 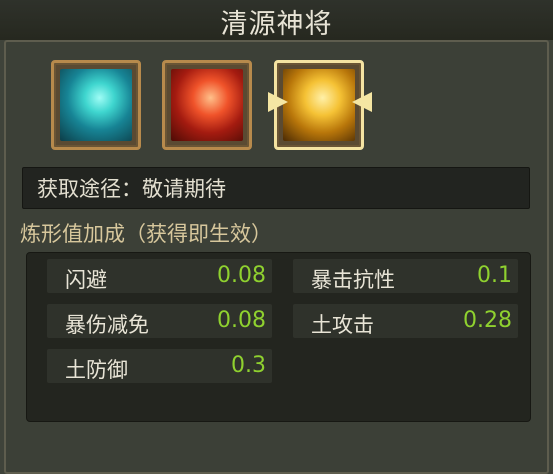 I want to click on acquire-source-row: 获取途径：敬请期待, so click(x=276, y=188).